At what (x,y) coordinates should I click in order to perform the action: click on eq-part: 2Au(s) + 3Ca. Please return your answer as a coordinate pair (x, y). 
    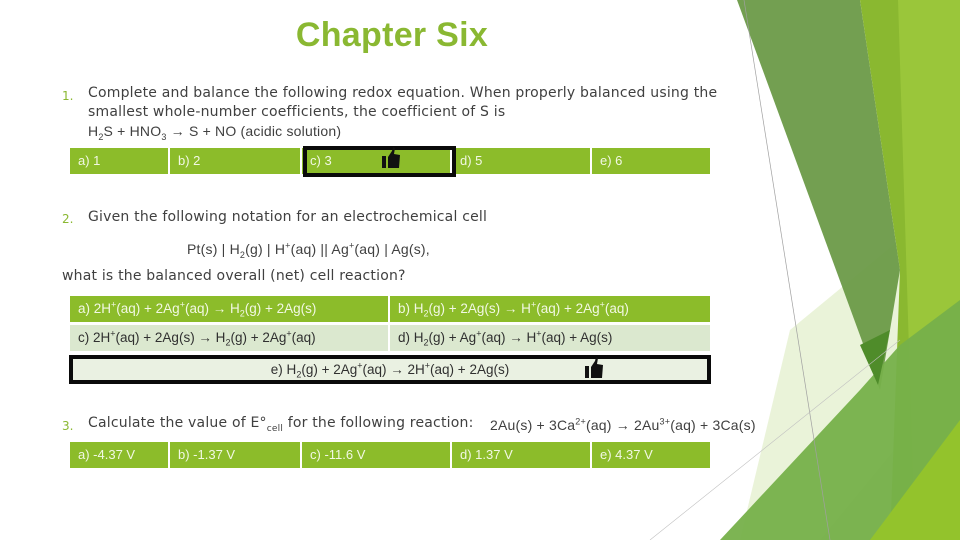
    Looking at the image, I should click on (533, 425).